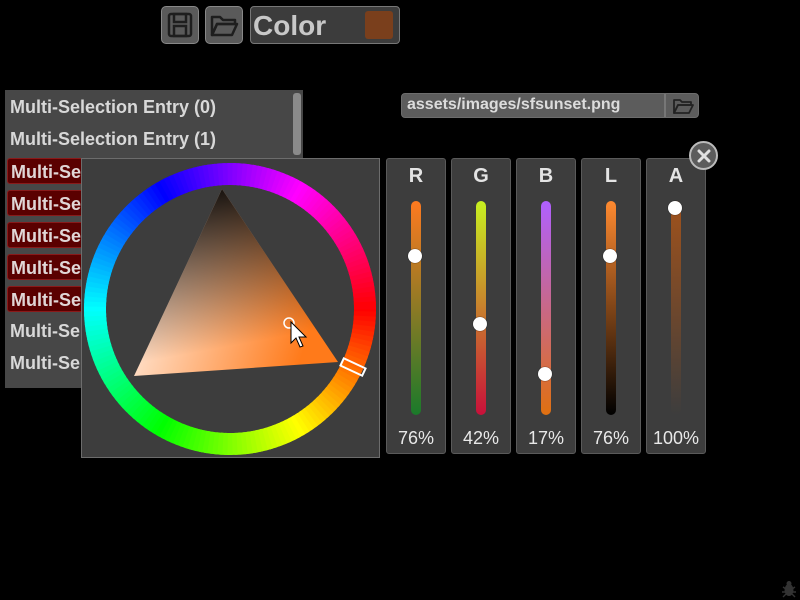 Image resolution: width=800 pixels, height=600 pixels. I want to click on close-button, so click(703, 155).